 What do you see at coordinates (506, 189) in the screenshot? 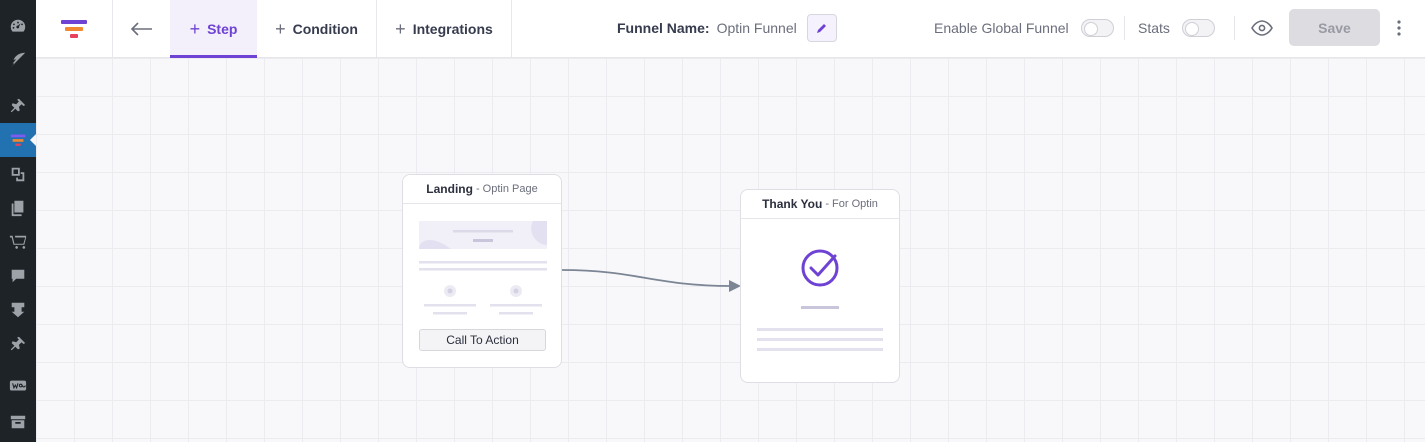
I see `node-subtitle: - Optin Page` at bounding box center [506, 189].